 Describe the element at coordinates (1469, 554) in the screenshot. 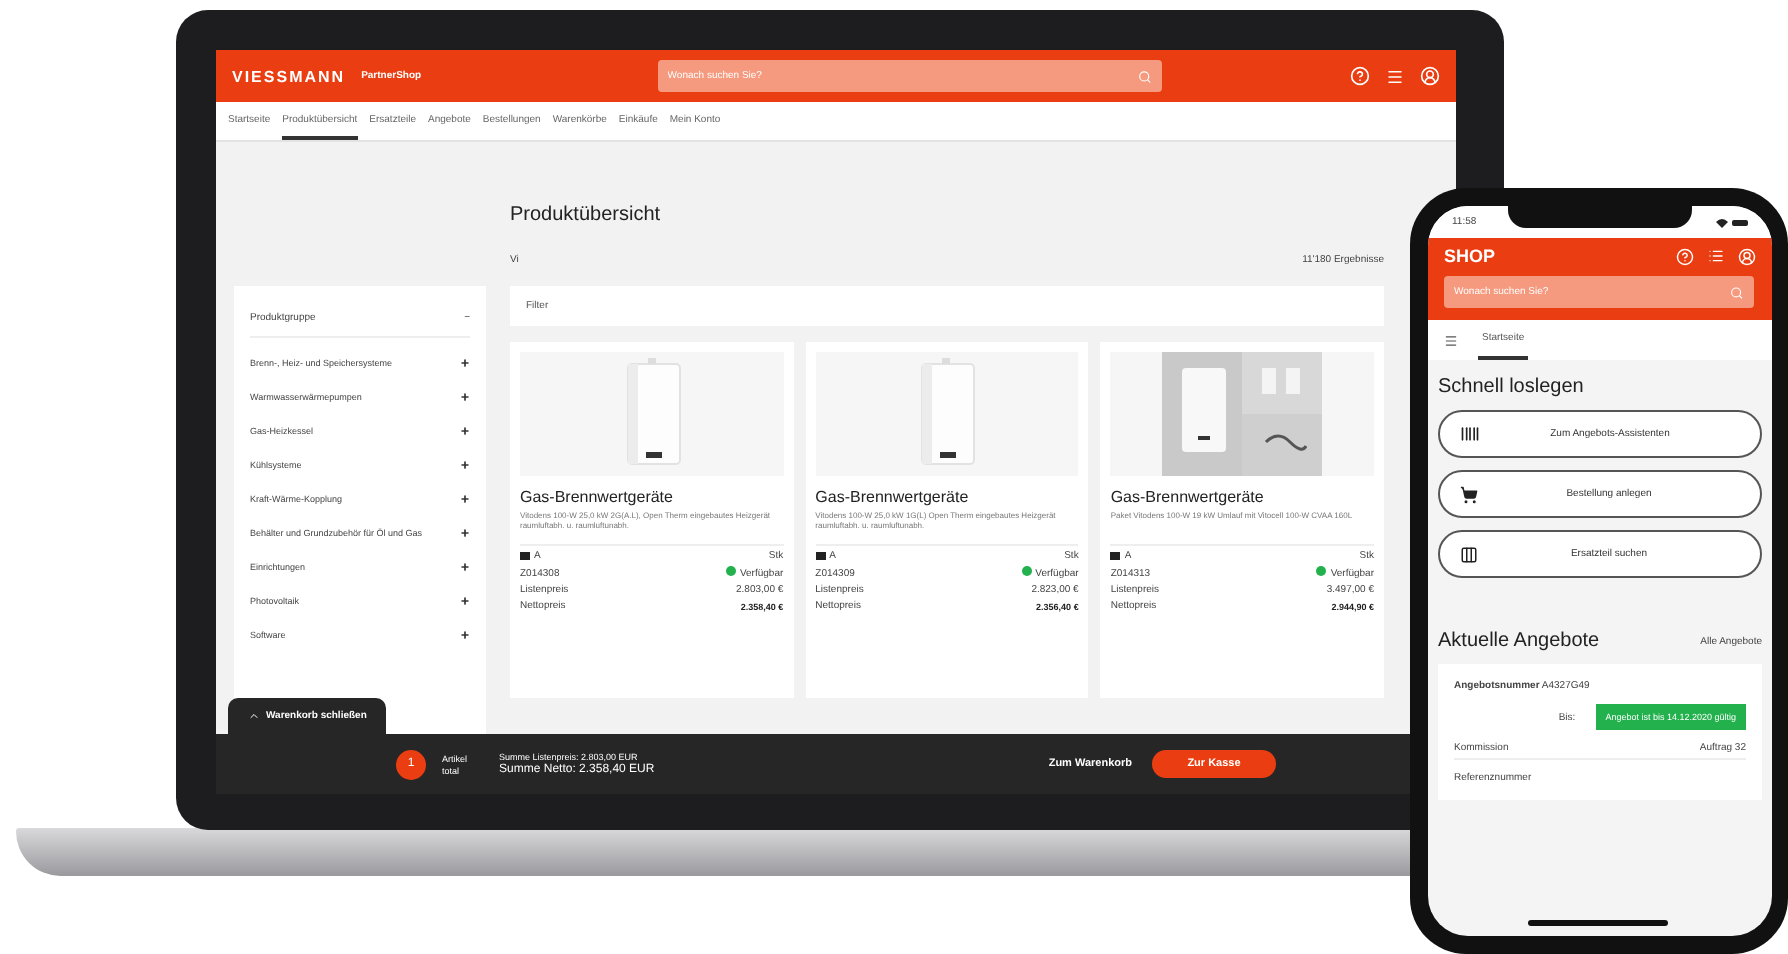

I see `columns-icon` at that location.